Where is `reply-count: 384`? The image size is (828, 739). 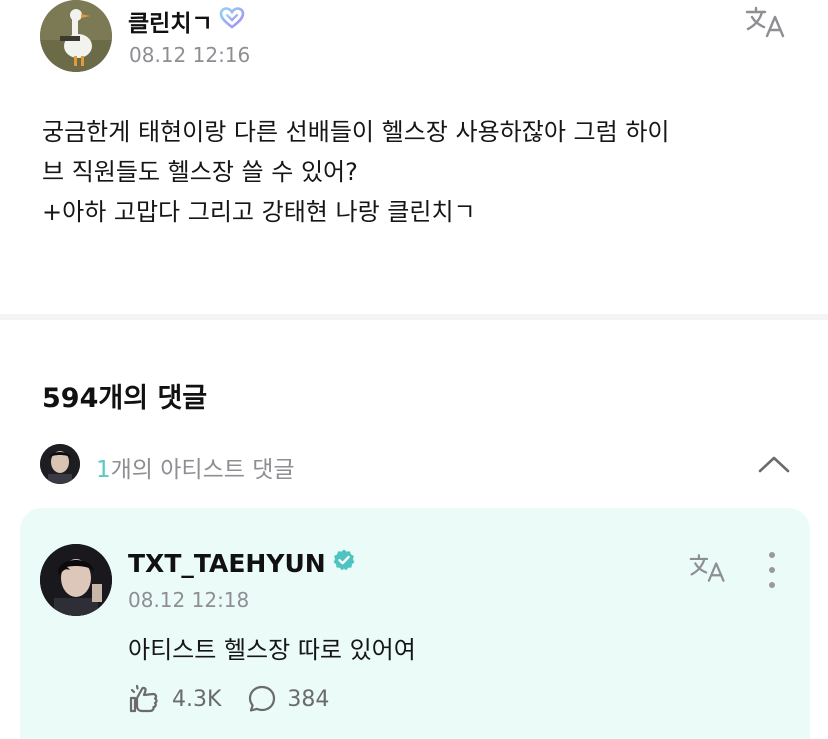
reply-count: 384 is located at coordinates (308, 699).